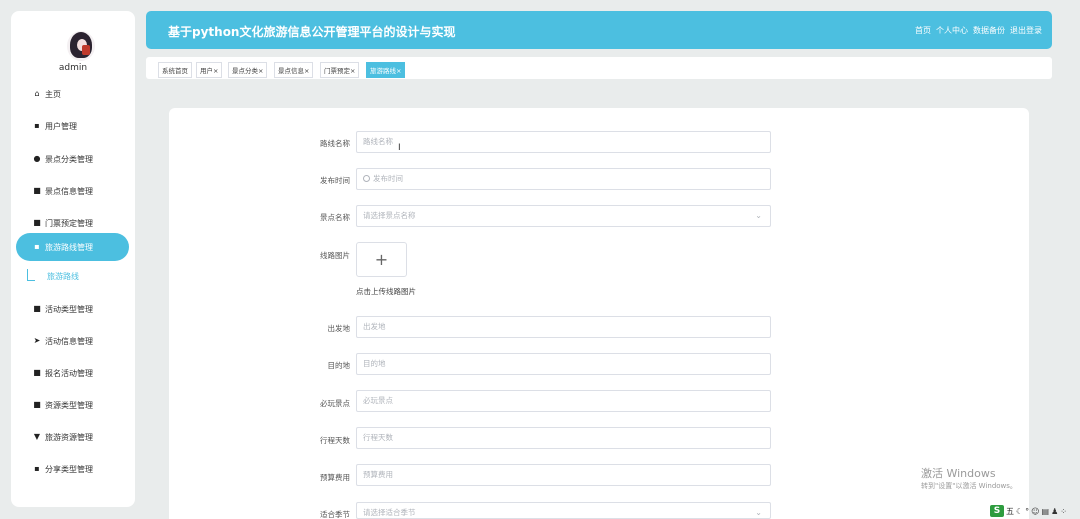 The width and height of the screenshot is (1080, 519). I want to click on season-label: 适合季节, so click(335, 514).